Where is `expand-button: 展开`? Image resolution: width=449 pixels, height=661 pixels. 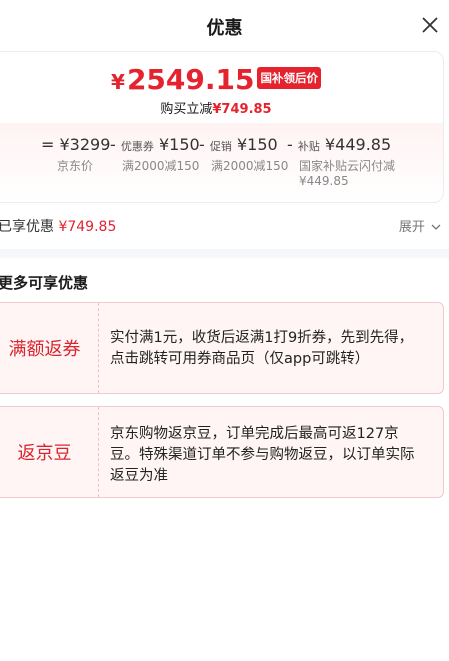 expand-button: 展开 is located at coordinates (420, 225).